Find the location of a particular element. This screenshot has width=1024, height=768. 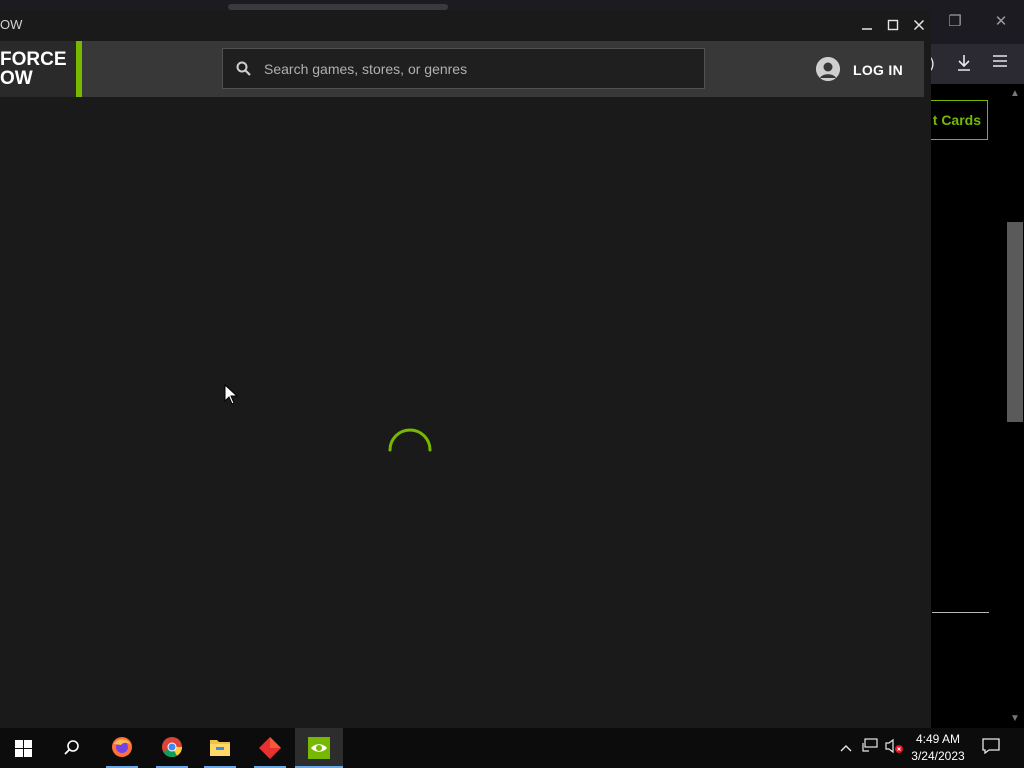

red-diamond-icon is located at coordinates (270, 748).